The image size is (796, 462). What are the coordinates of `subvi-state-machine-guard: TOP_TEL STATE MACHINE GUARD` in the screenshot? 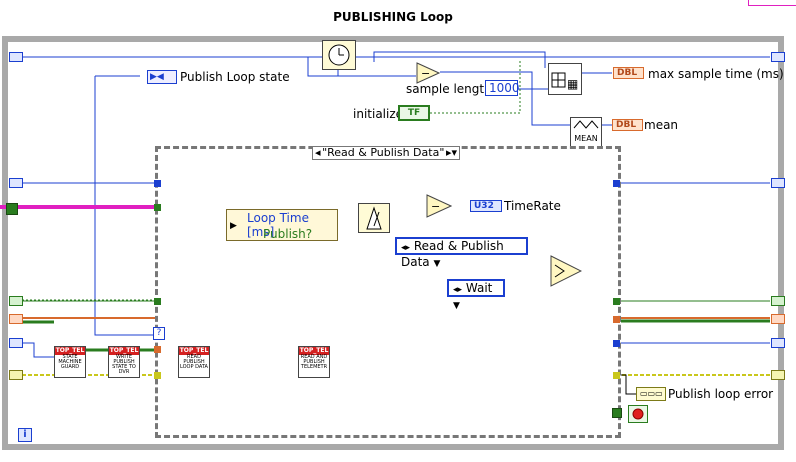 It's located at (70, 362).